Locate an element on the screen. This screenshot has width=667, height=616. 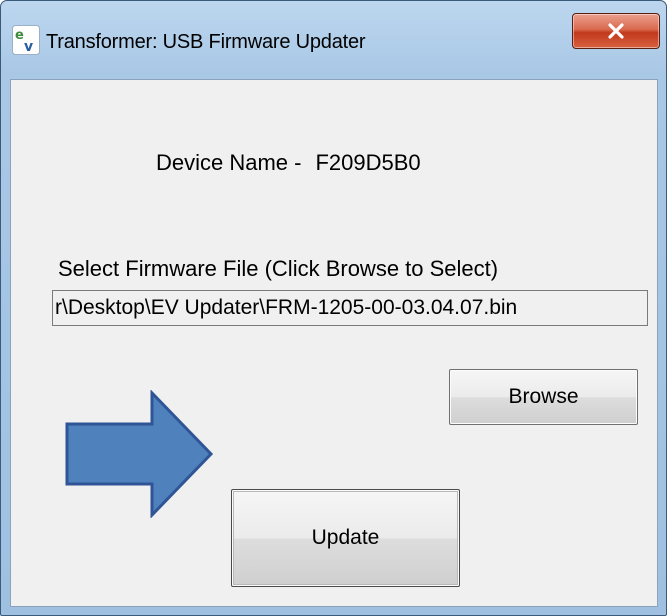
device-name-row: Device Name - F209D5B0 is located at coordinates (288, 163).